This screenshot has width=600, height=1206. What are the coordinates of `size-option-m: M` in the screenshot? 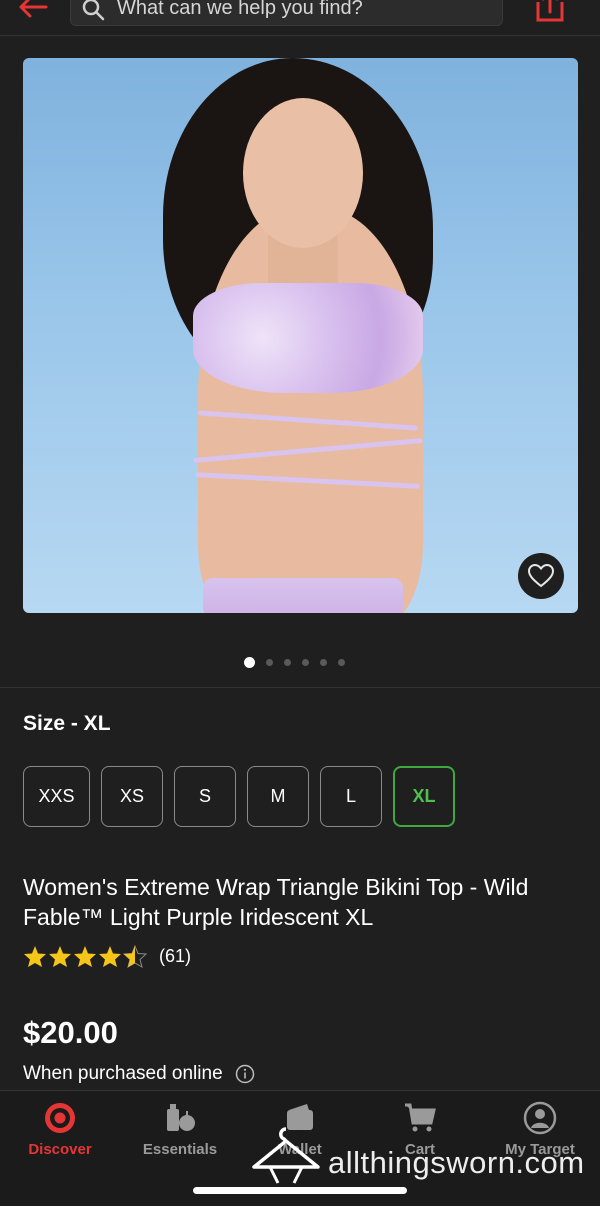 It's located at (278, 796).